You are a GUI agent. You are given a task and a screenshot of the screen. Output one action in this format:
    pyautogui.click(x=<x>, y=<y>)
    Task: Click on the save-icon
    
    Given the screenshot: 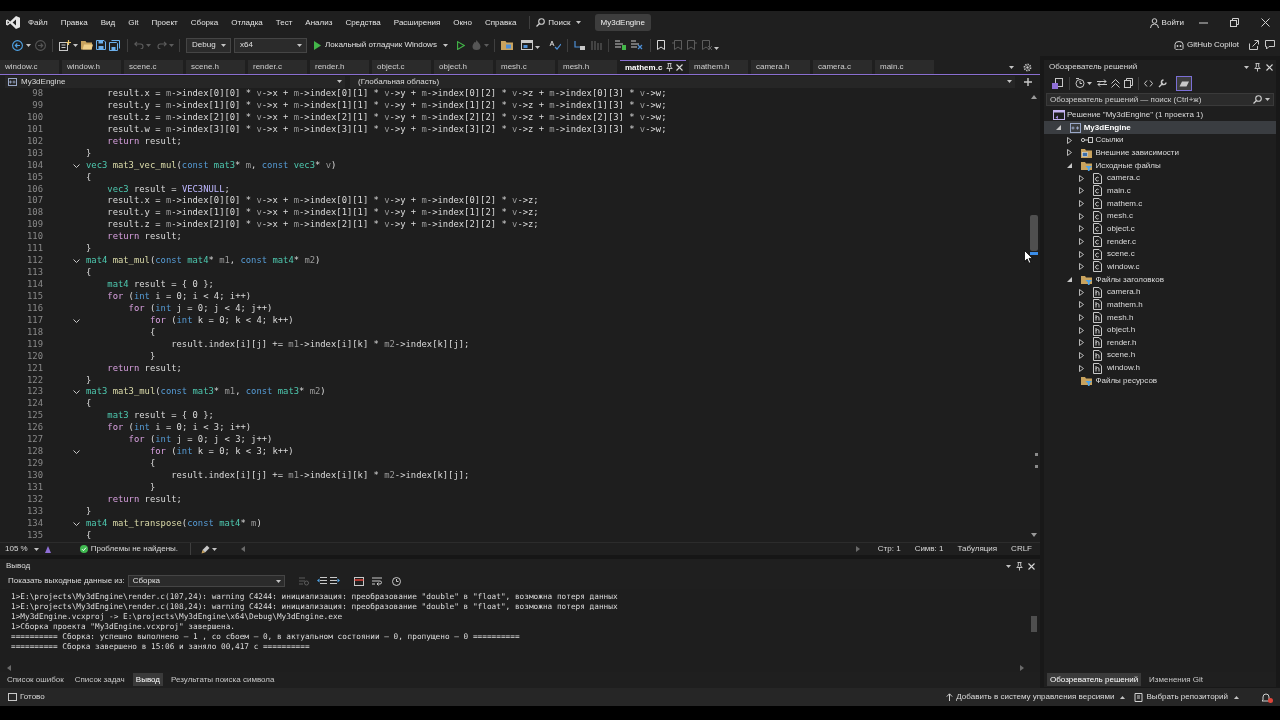 What is the action you would take?
    pyautogui.click(x=101, y=45)
    